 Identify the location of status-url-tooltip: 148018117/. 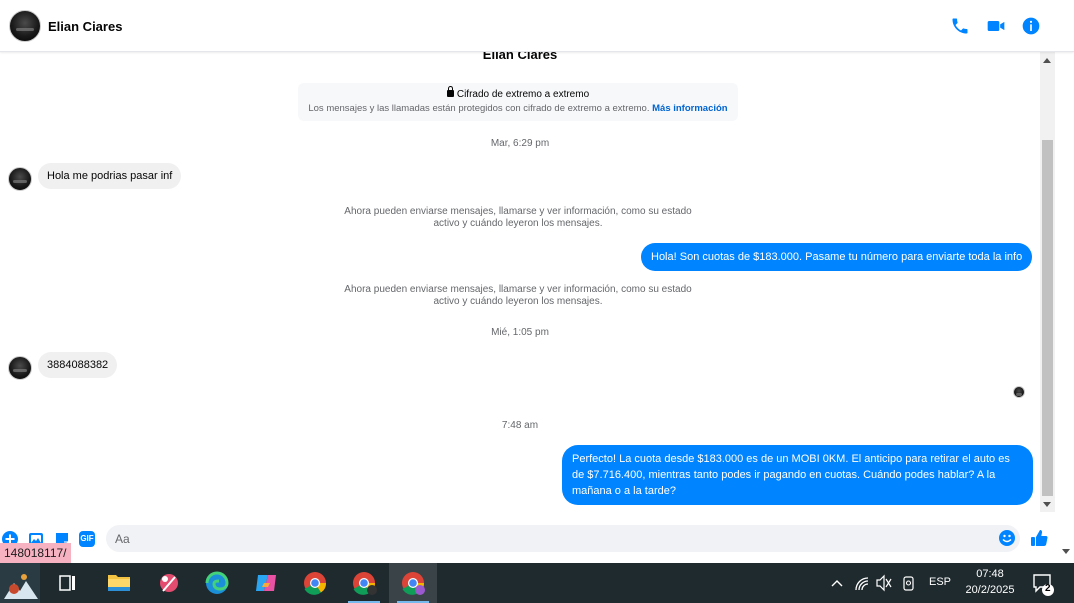
(35, 553).